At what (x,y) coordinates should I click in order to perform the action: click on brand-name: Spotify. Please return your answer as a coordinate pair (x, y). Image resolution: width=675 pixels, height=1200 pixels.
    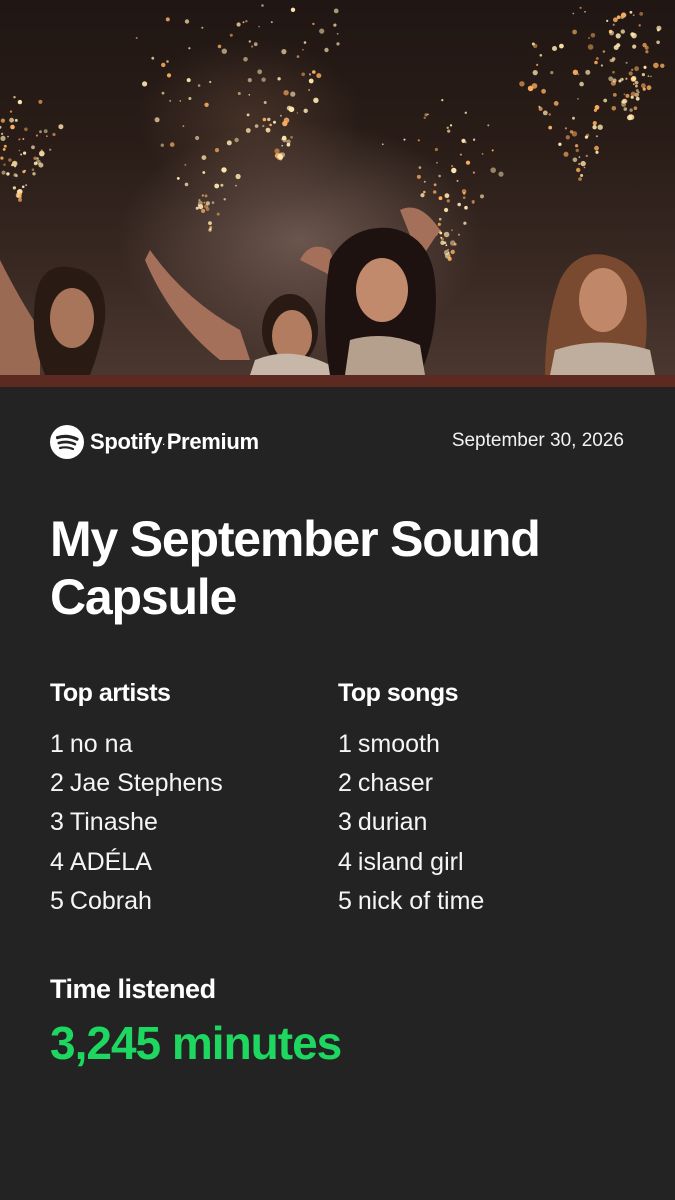
    Looking at the image, I should click on (126, 441).